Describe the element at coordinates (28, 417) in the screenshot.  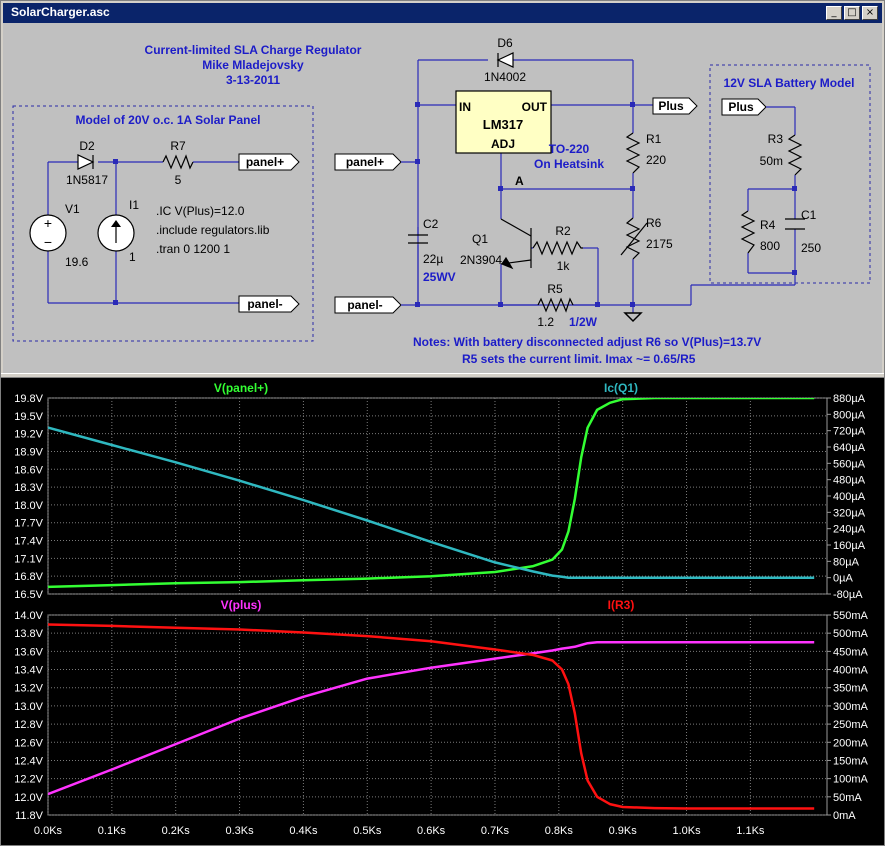
I see `left-tick-label: 19.5V` at that location.